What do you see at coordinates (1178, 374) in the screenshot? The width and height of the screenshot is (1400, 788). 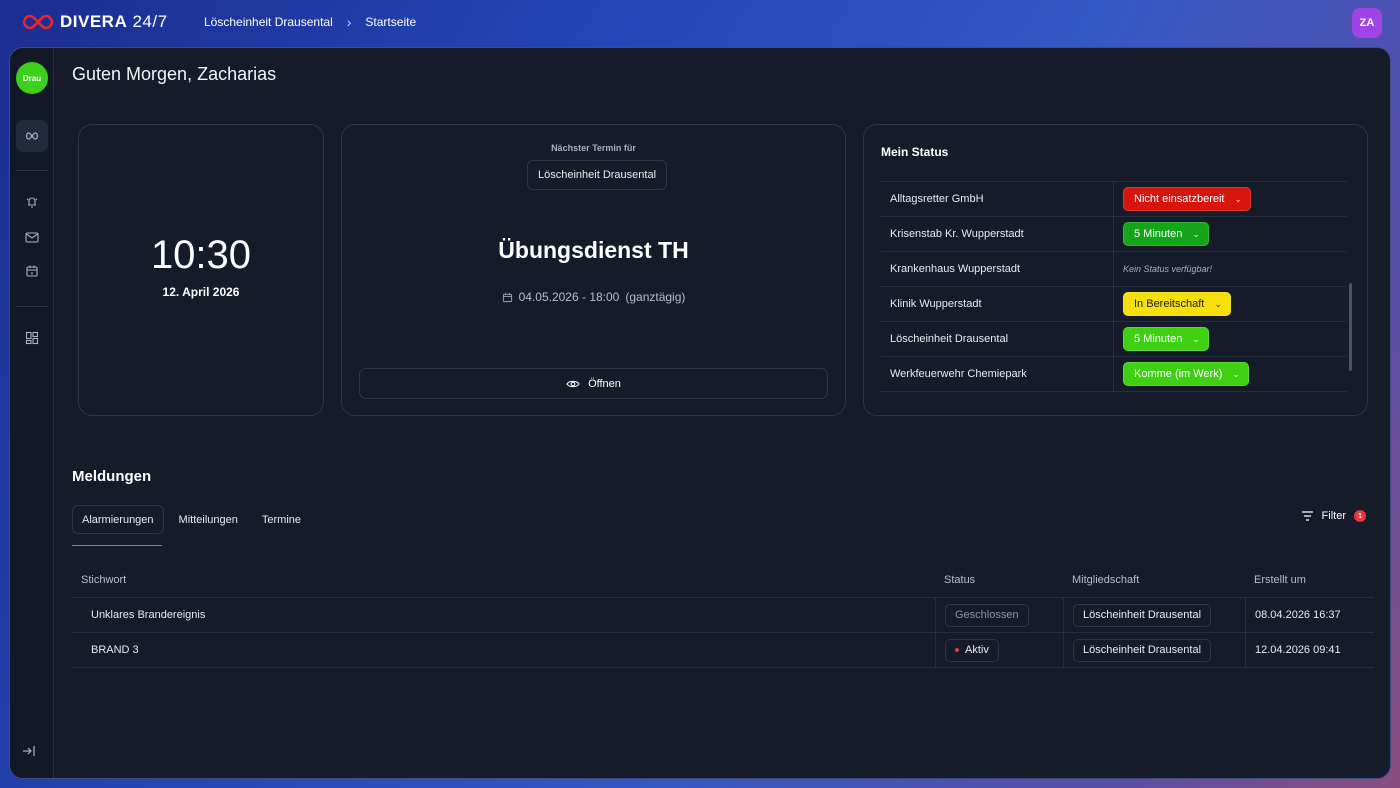 I see `status-select-label: Komme (im Werk)` at bounding box center [1178, 374].